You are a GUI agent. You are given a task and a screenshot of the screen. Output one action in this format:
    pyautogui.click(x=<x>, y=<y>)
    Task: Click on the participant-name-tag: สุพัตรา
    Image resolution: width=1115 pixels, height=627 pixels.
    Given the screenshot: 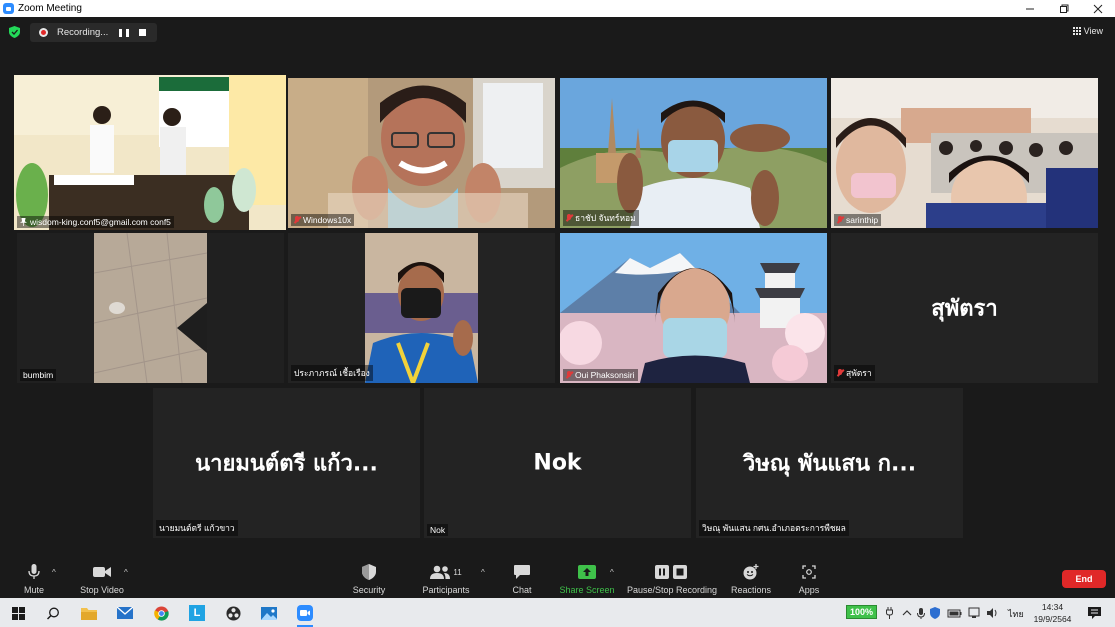 What is the action you would take?
    pyautogui.click(x=854, y=373)
    